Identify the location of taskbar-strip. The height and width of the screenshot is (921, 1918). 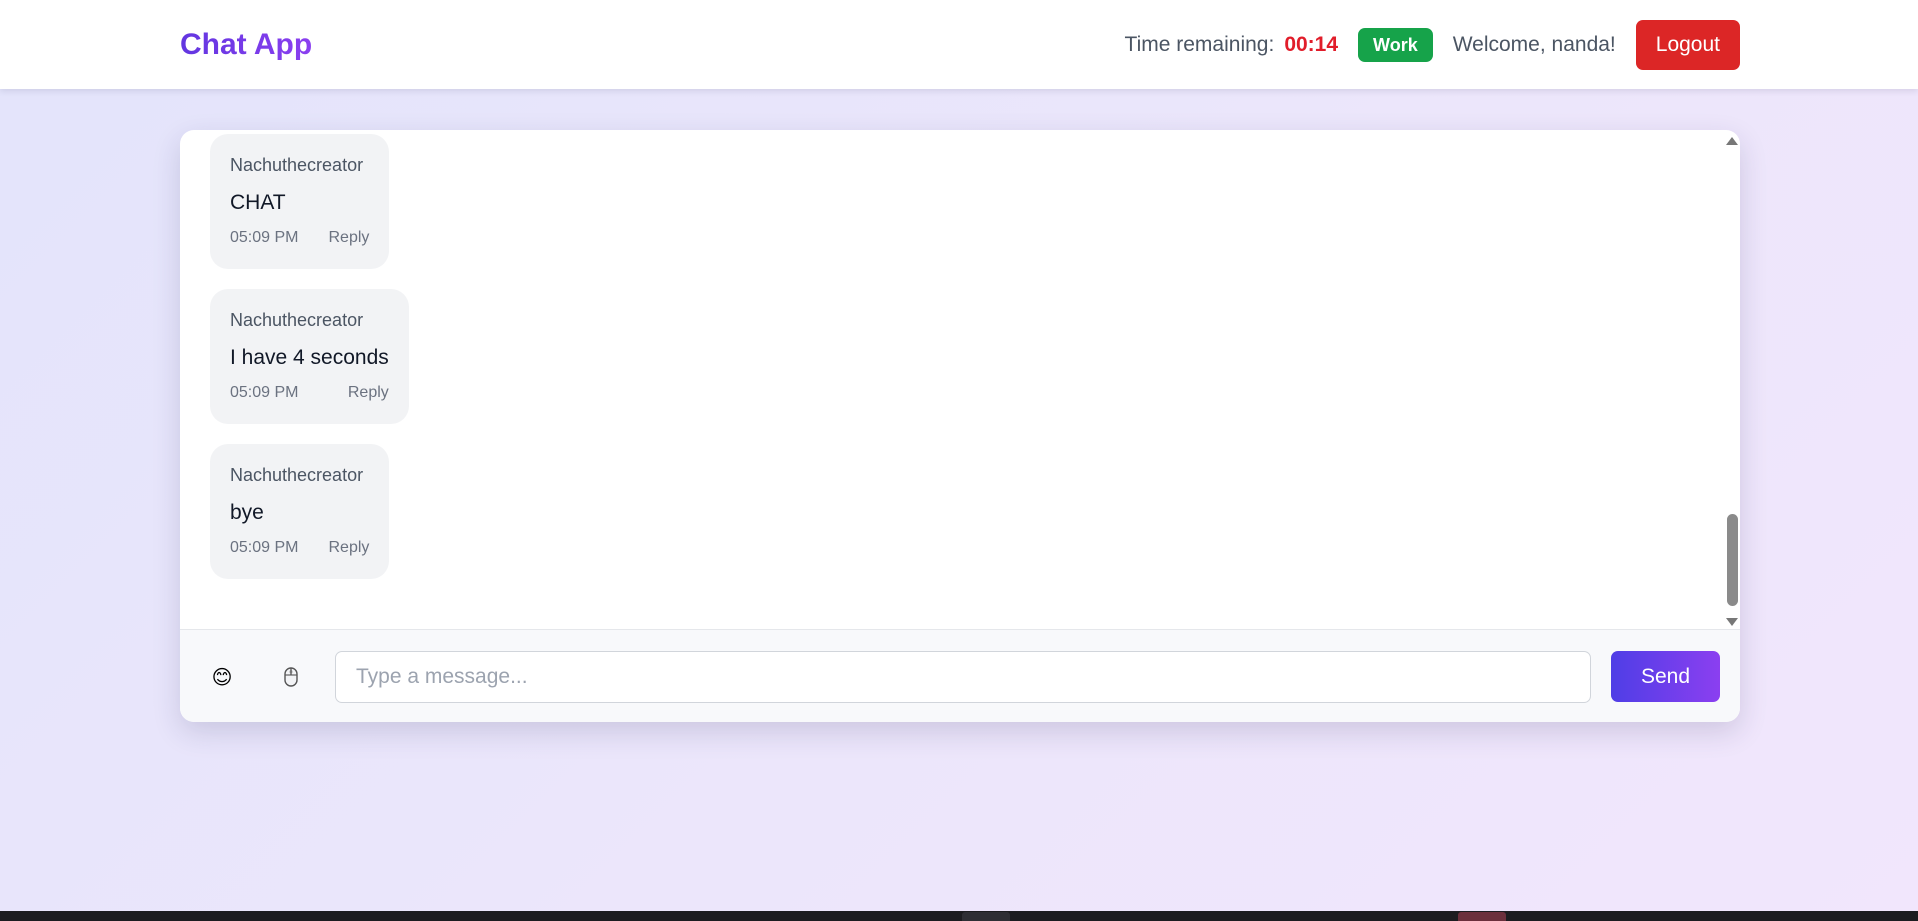
(959, 916).